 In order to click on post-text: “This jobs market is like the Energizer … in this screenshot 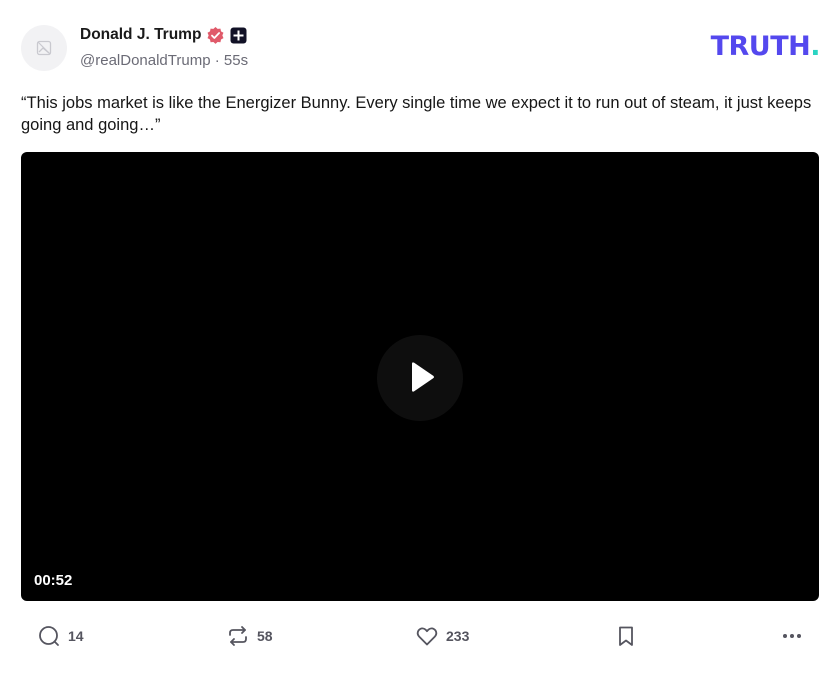, I will do `click(416, 114)`.